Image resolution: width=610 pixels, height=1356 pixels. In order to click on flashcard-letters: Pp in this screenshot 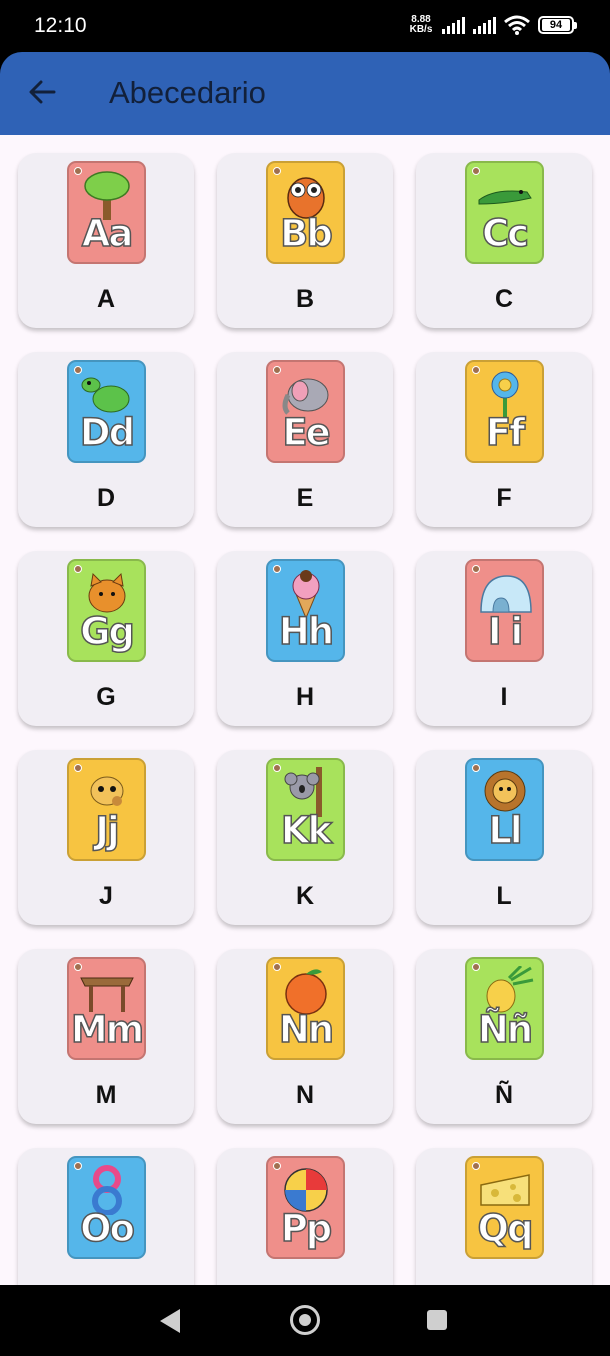, I will do `click(306, 1228)`.